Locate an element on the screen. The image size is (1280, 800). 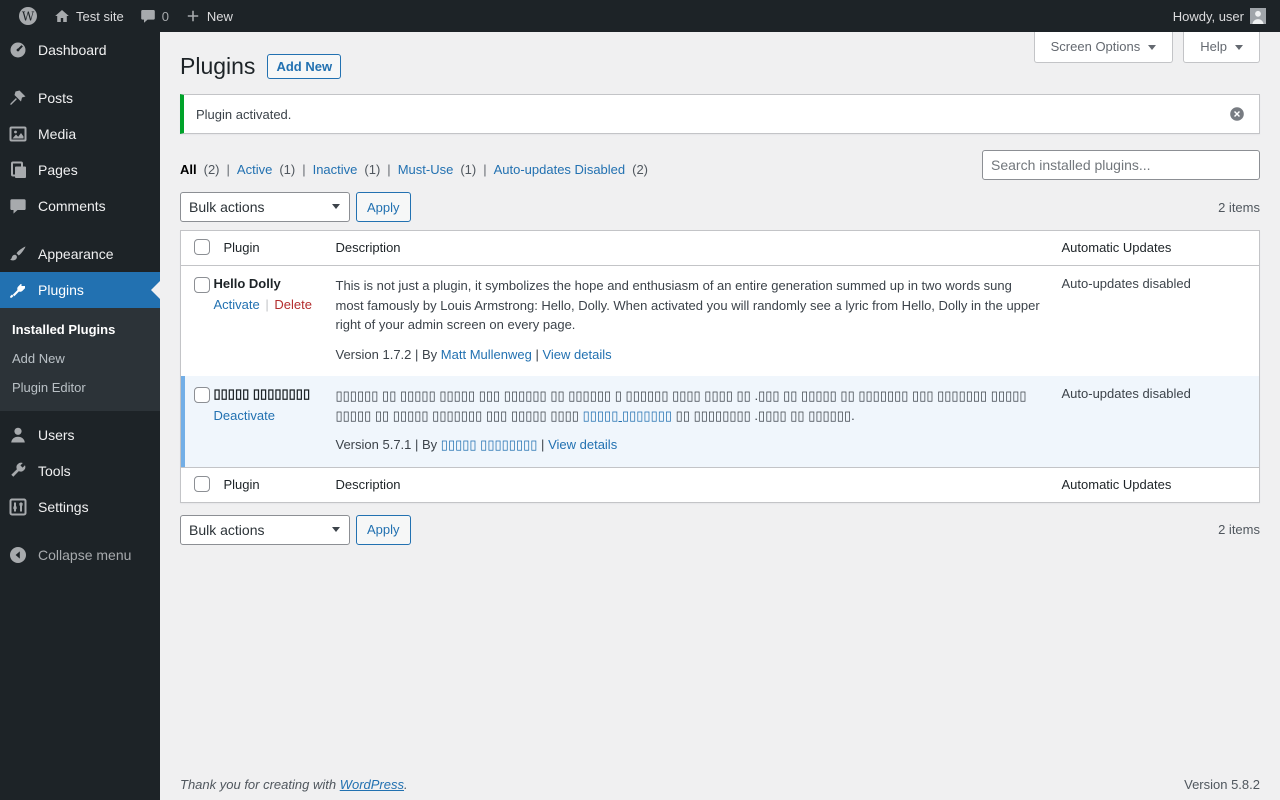
site-name-link: Test site is located at coordinates (89, 16).